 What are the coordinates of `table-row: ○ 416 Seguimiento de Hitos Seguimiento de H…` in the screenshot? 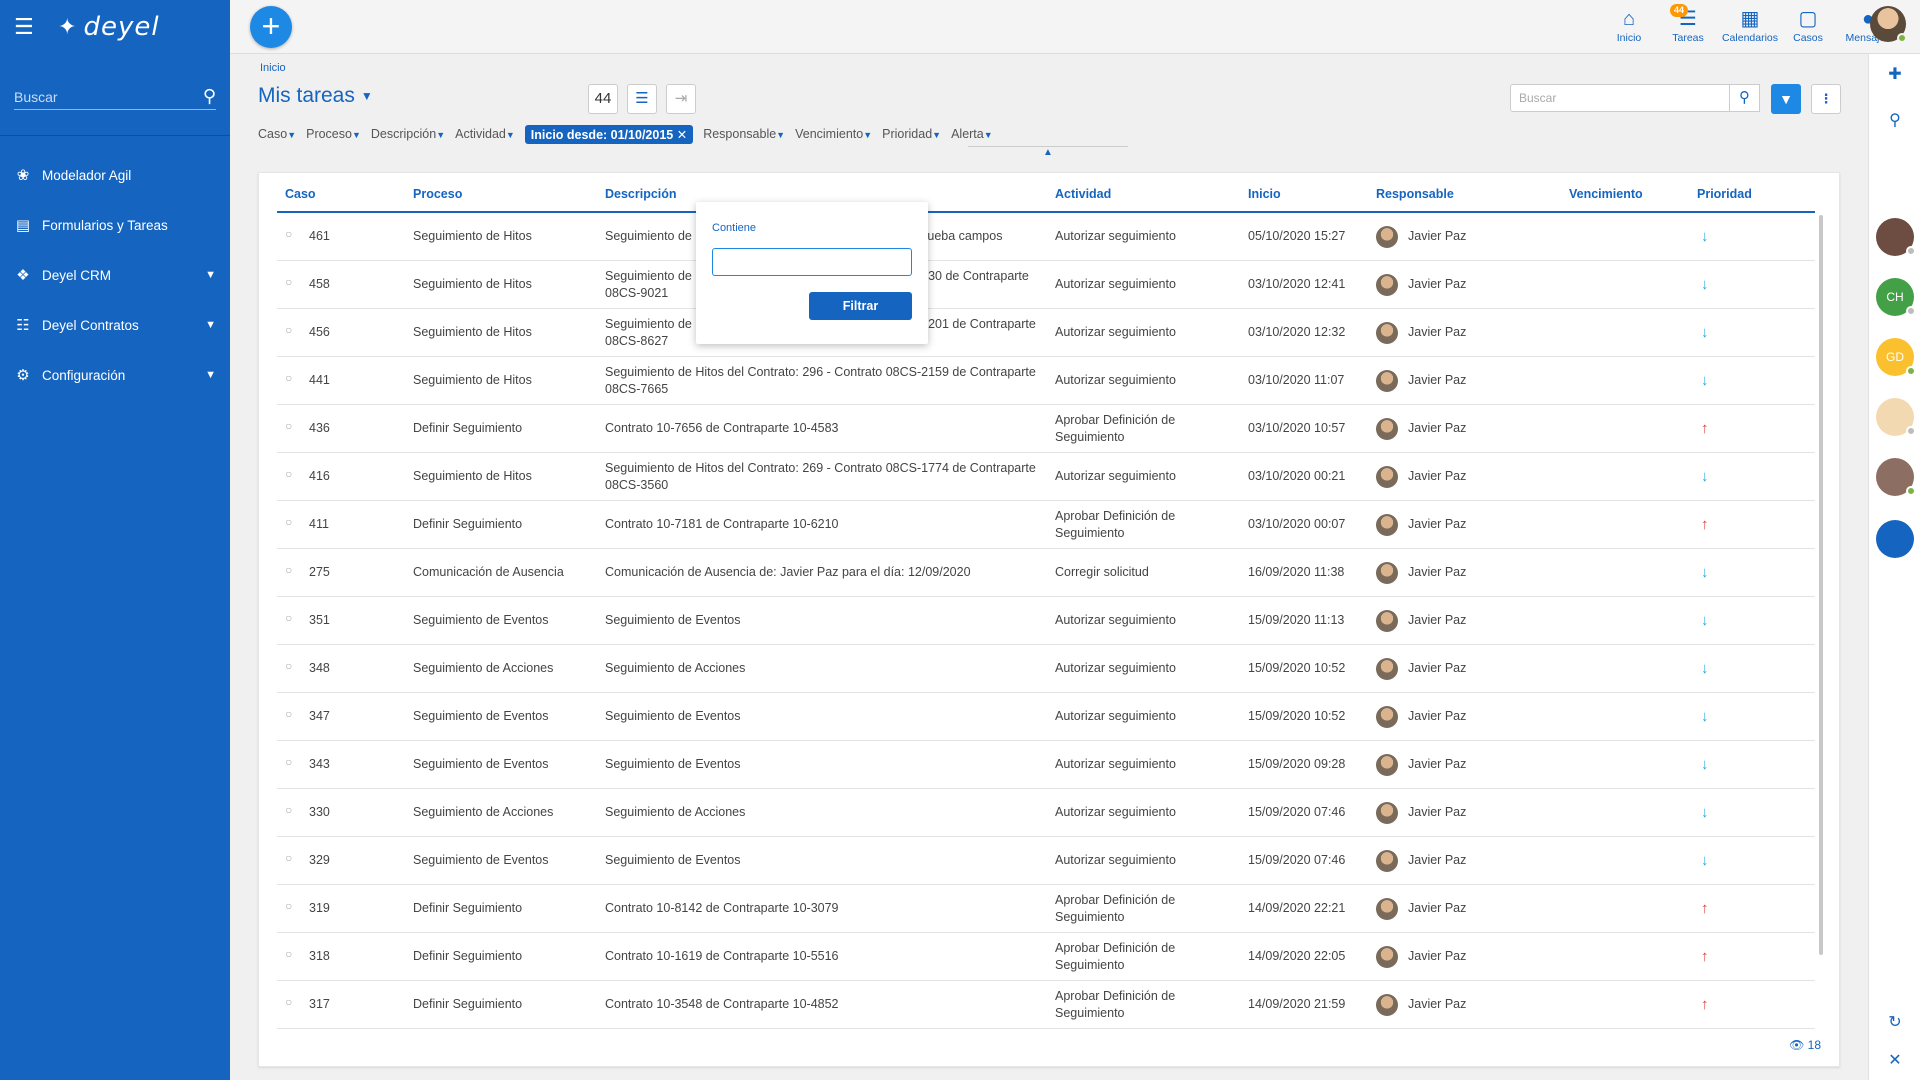 It's located at (1046, 477).